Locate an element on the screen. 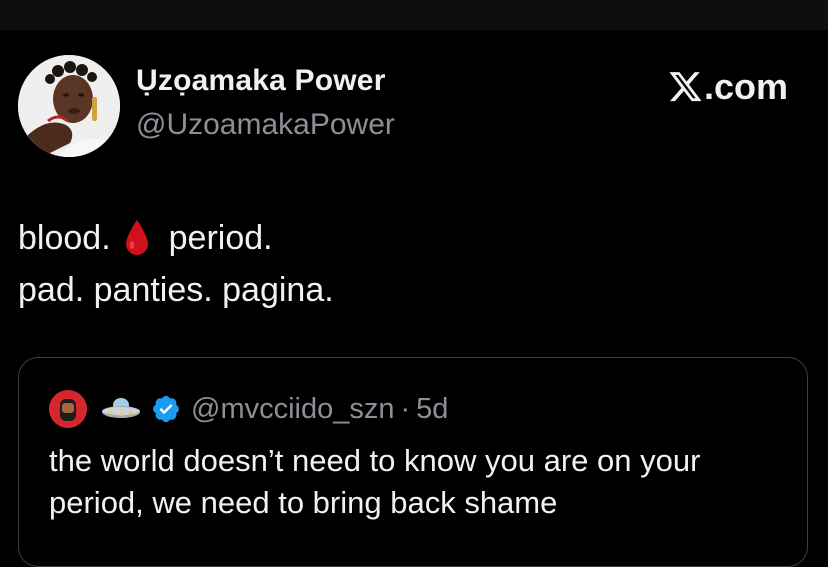 The image size is (828, 567). author-display-name: Ụzọamaka Power is located at coordinates (261, 81).